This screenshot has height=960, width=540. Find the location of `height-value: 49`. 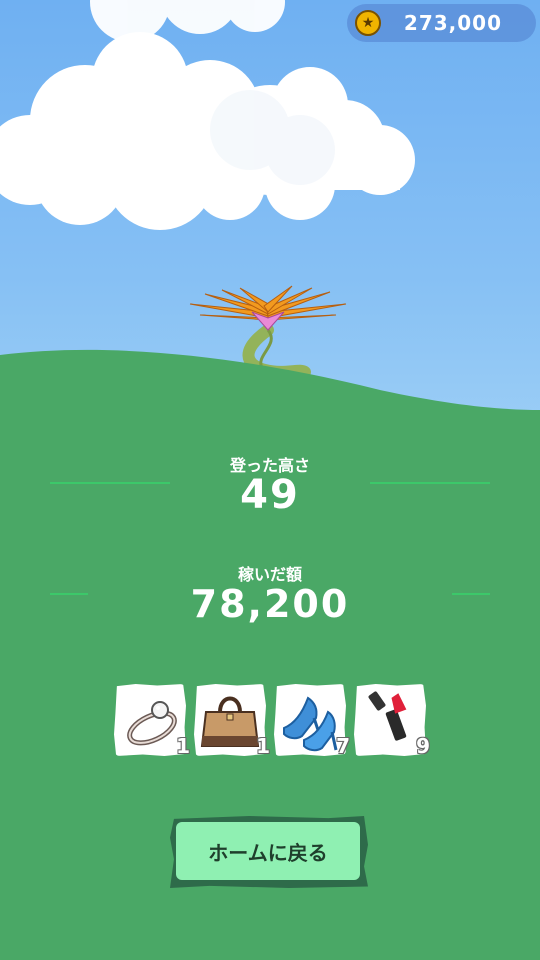

height-value: 49 is located at coordinates (270, 495).